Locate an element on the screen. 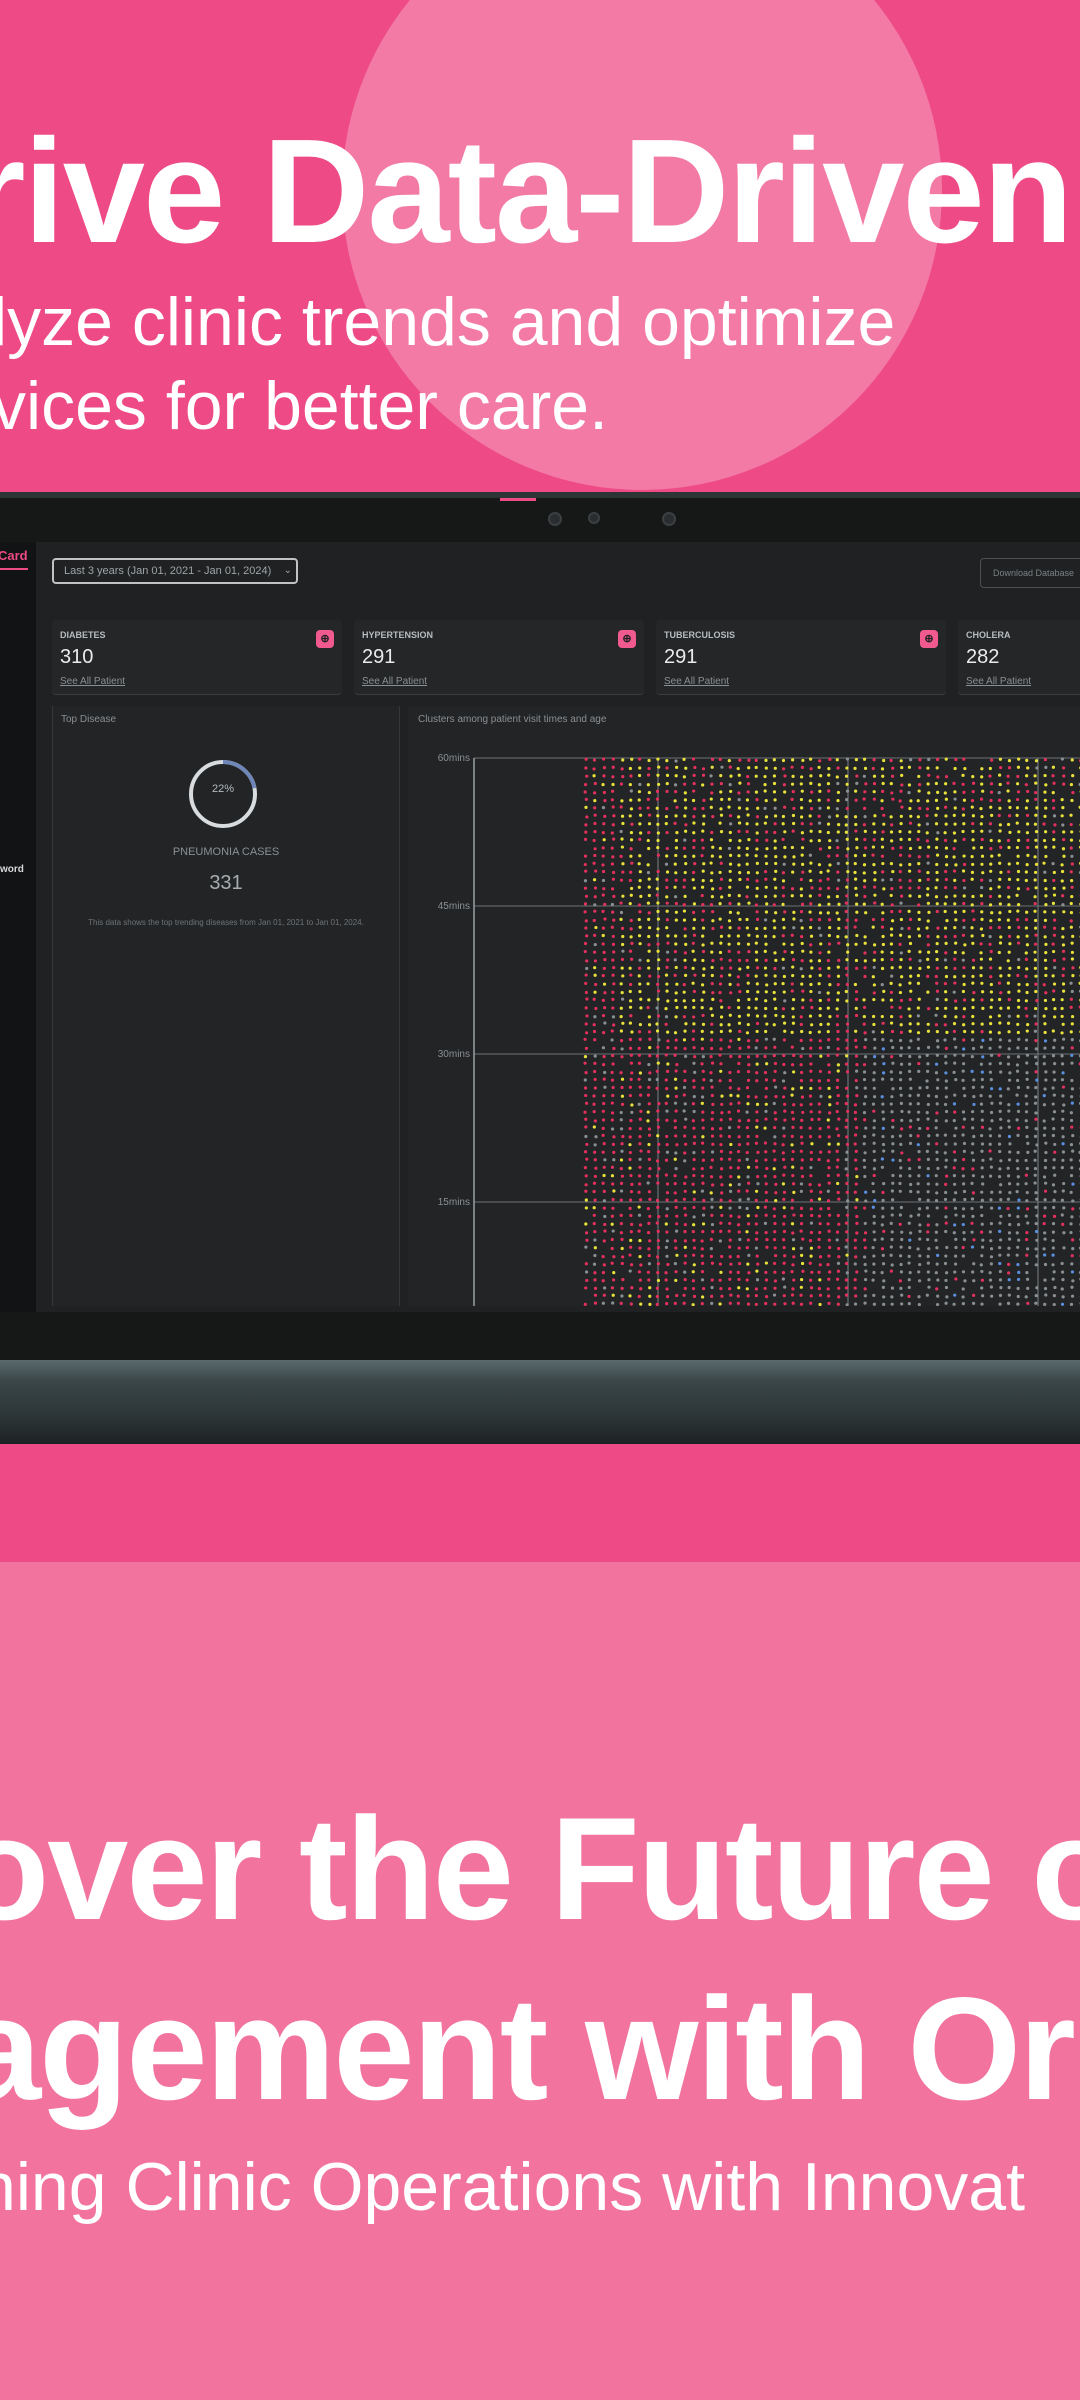 This screenshot has height=2400, width=1080. stat-card-cholera: CHOLERA 282 See All Patient is located at coordinates (1019, 657).